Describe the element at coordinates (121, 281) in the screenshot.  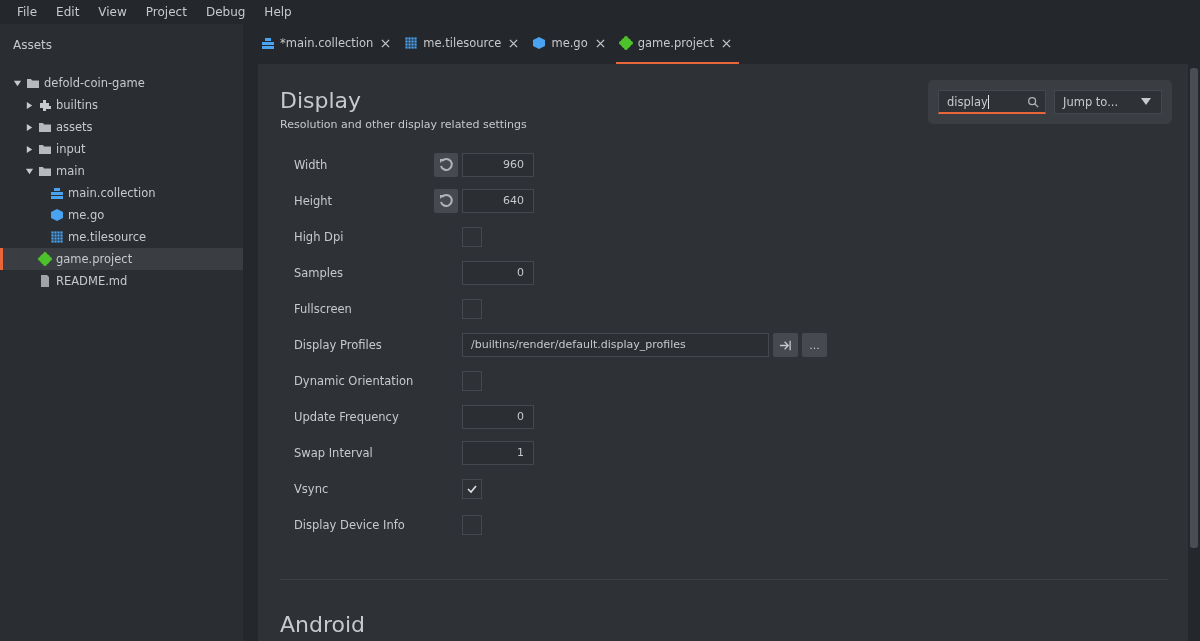
I see `tree-item: README.md` at that location.